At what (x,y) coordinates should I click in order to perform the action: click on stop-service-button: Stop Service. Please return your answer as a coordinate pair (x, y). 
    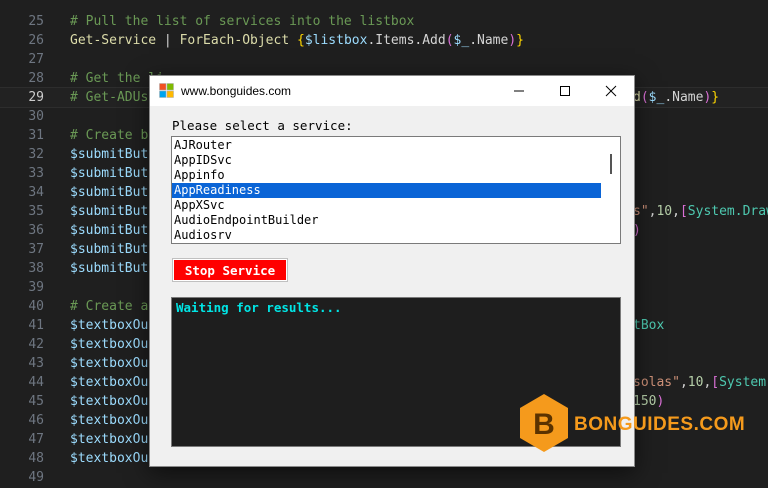
    Looking at the image, I should click on (230, 270).